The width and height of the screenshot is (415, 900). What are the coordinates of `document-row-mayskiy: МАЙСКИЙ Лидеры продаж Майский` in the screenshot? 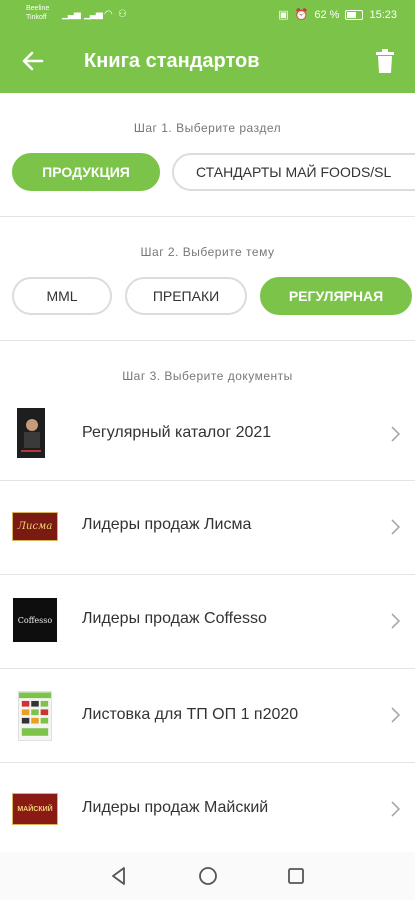 It's located at (207, 809).